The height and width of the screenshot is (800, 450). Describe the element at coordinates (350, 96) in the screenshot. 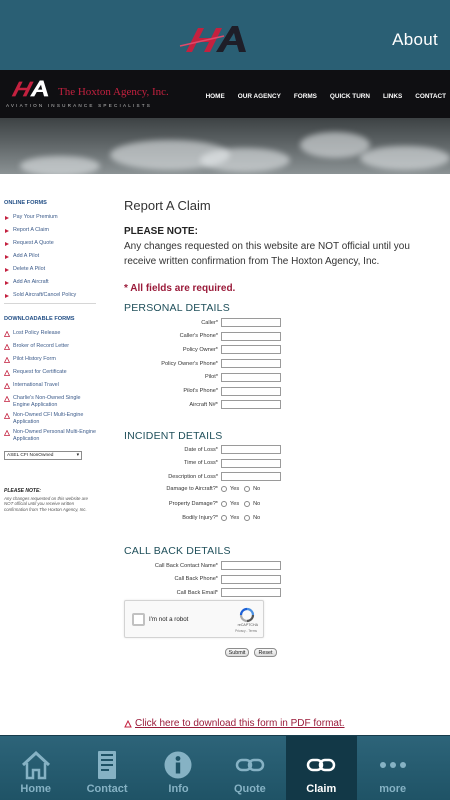

I see `nav-quick-turn: QUICK TURN` at that location.